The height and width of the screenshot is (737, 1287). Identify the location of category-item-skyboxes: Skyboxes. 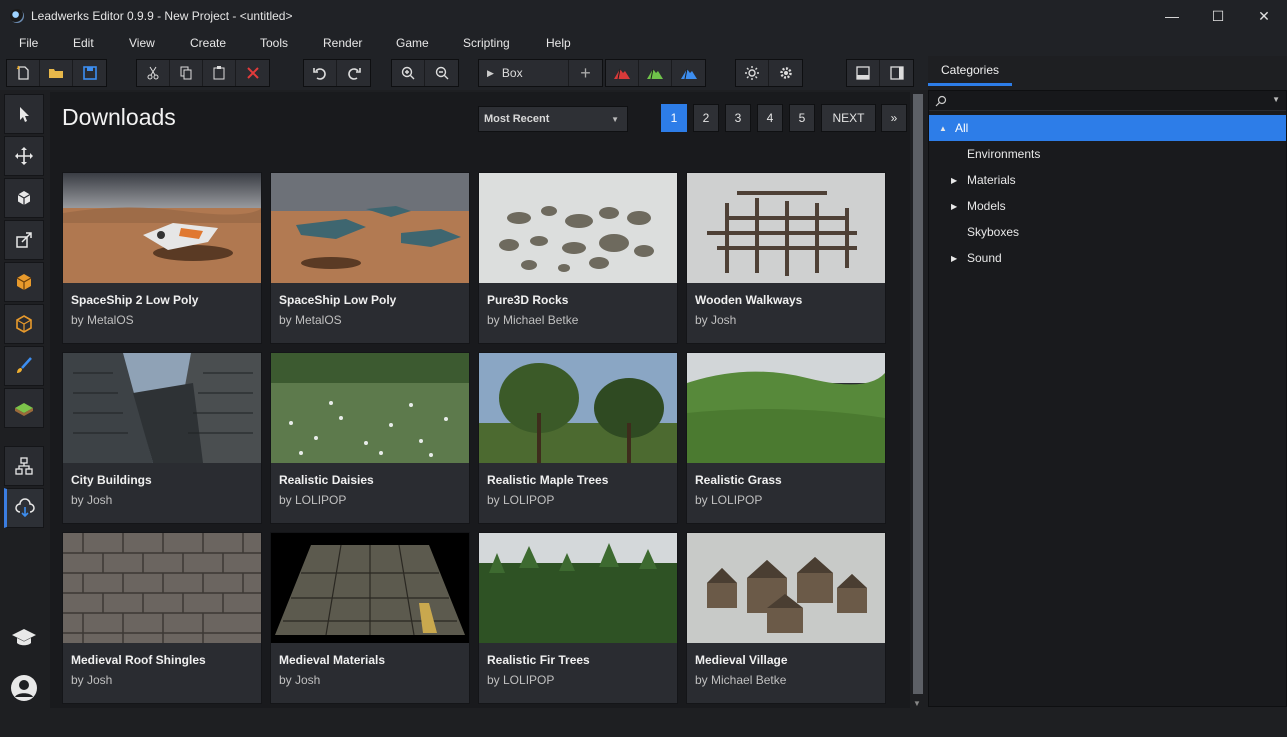
(1107, 232).